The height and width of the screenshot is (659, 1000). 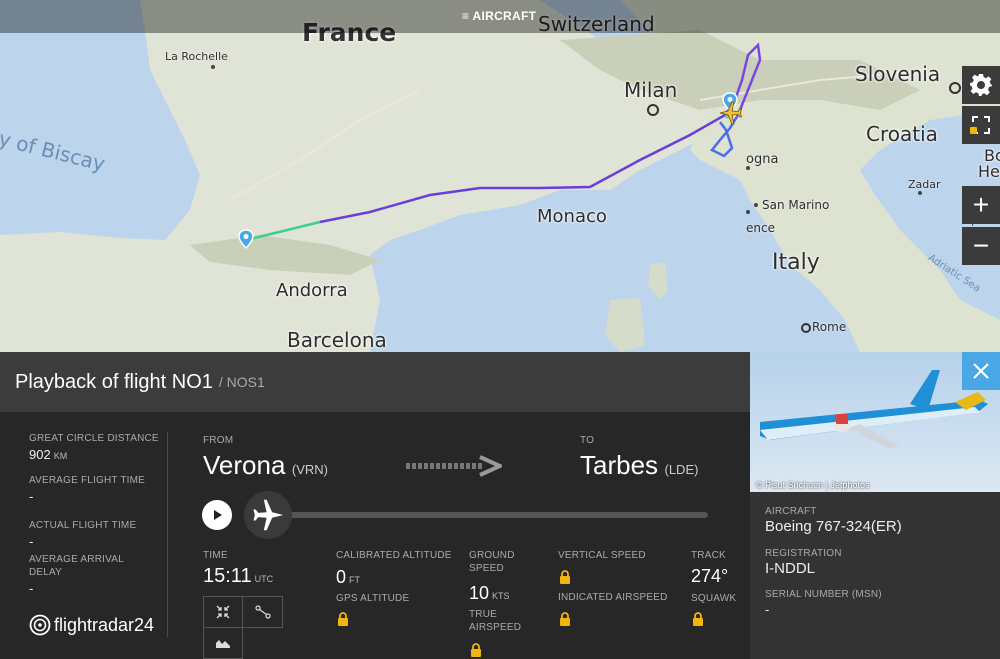 What do you see at coordinates (337, 340) in the screenshot?
I see `map-label-barcelona: Barcelona` at bounding box center [337, 340].